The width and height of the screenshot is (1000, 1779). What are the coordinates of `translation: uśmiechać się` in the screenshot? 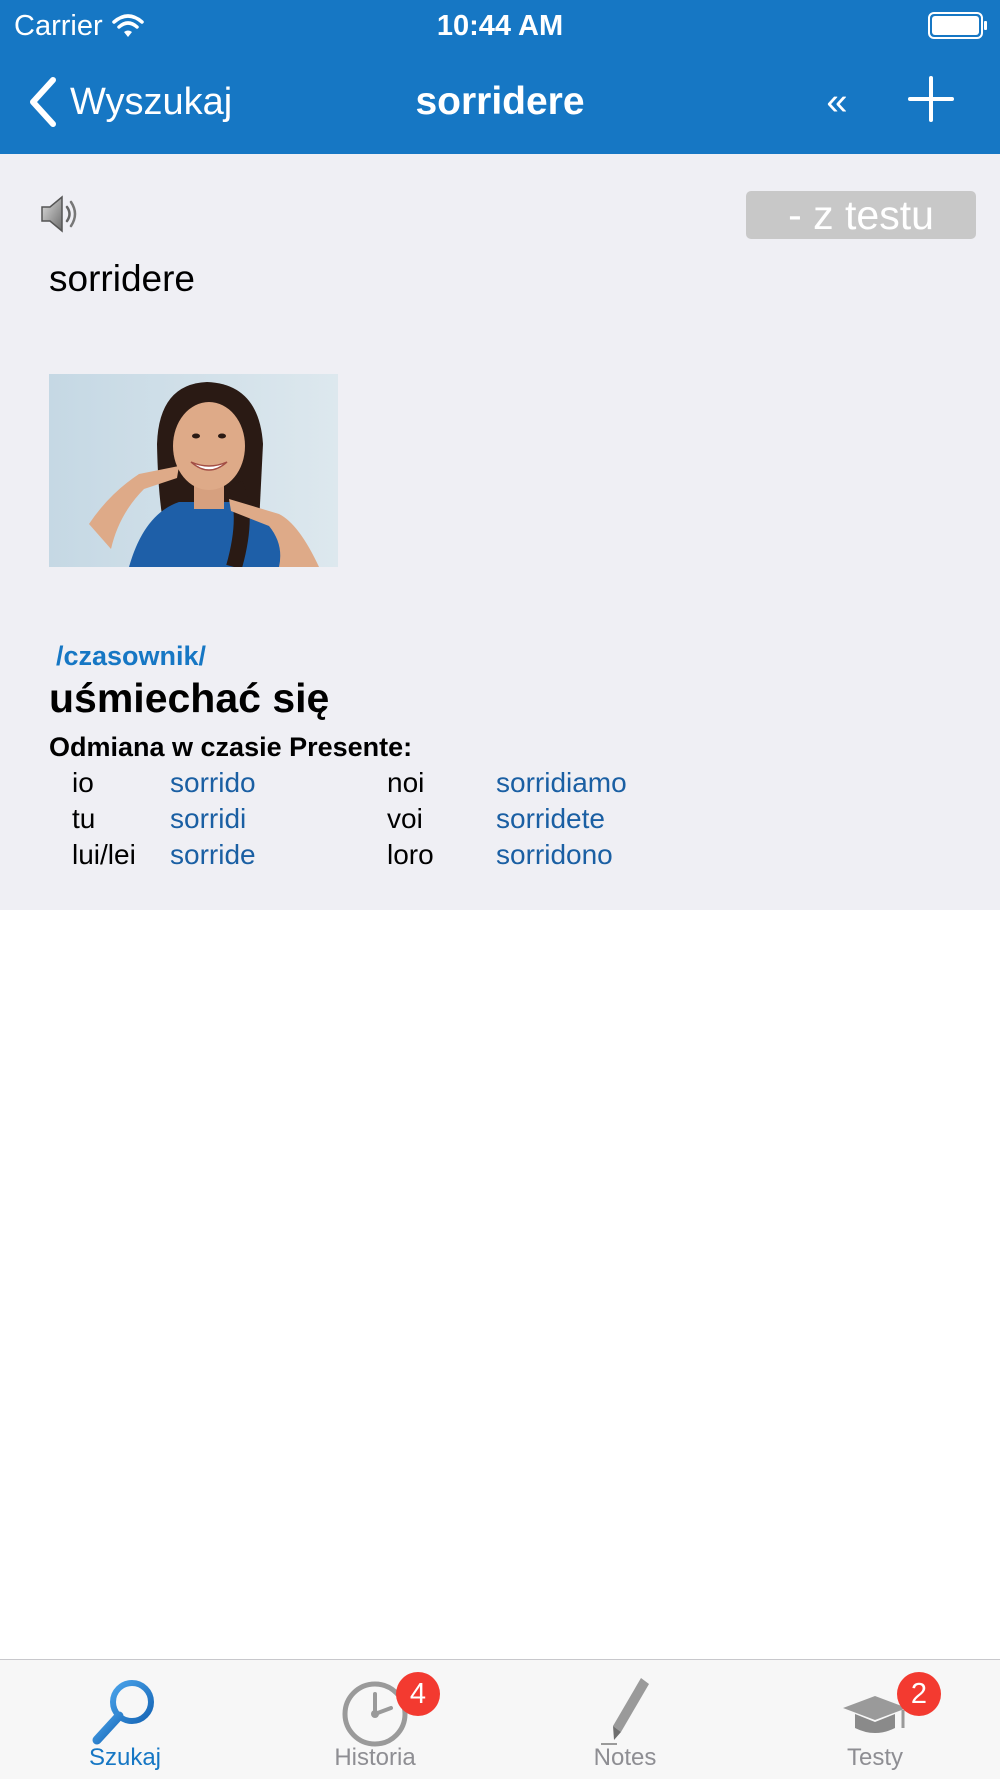 It's located at (189, 698).